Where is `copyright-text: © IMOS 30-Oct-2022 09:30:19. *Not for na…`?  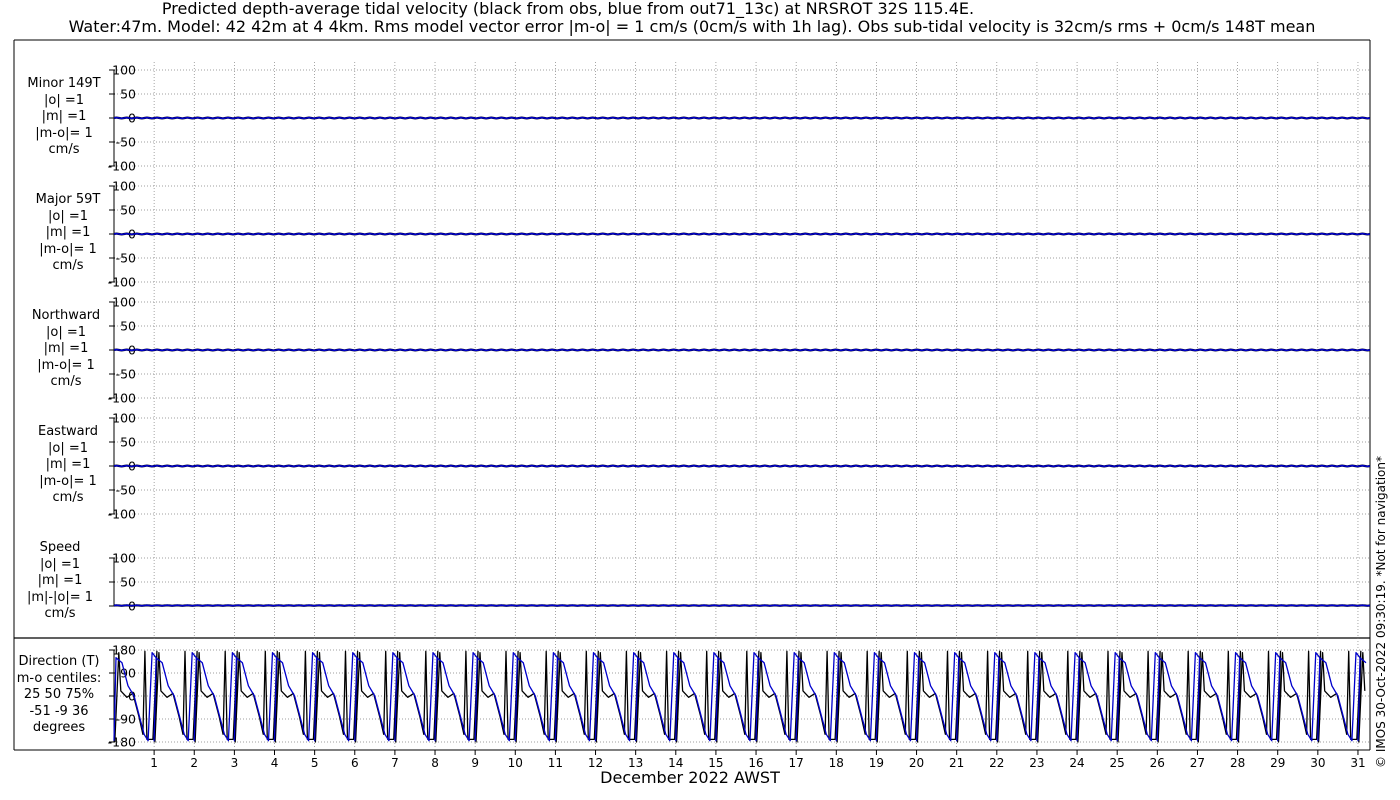
copyright-text: © IMOS 30-Oct-2022 09:30:19. *Not for na… is located at coordinates (1381, 612).